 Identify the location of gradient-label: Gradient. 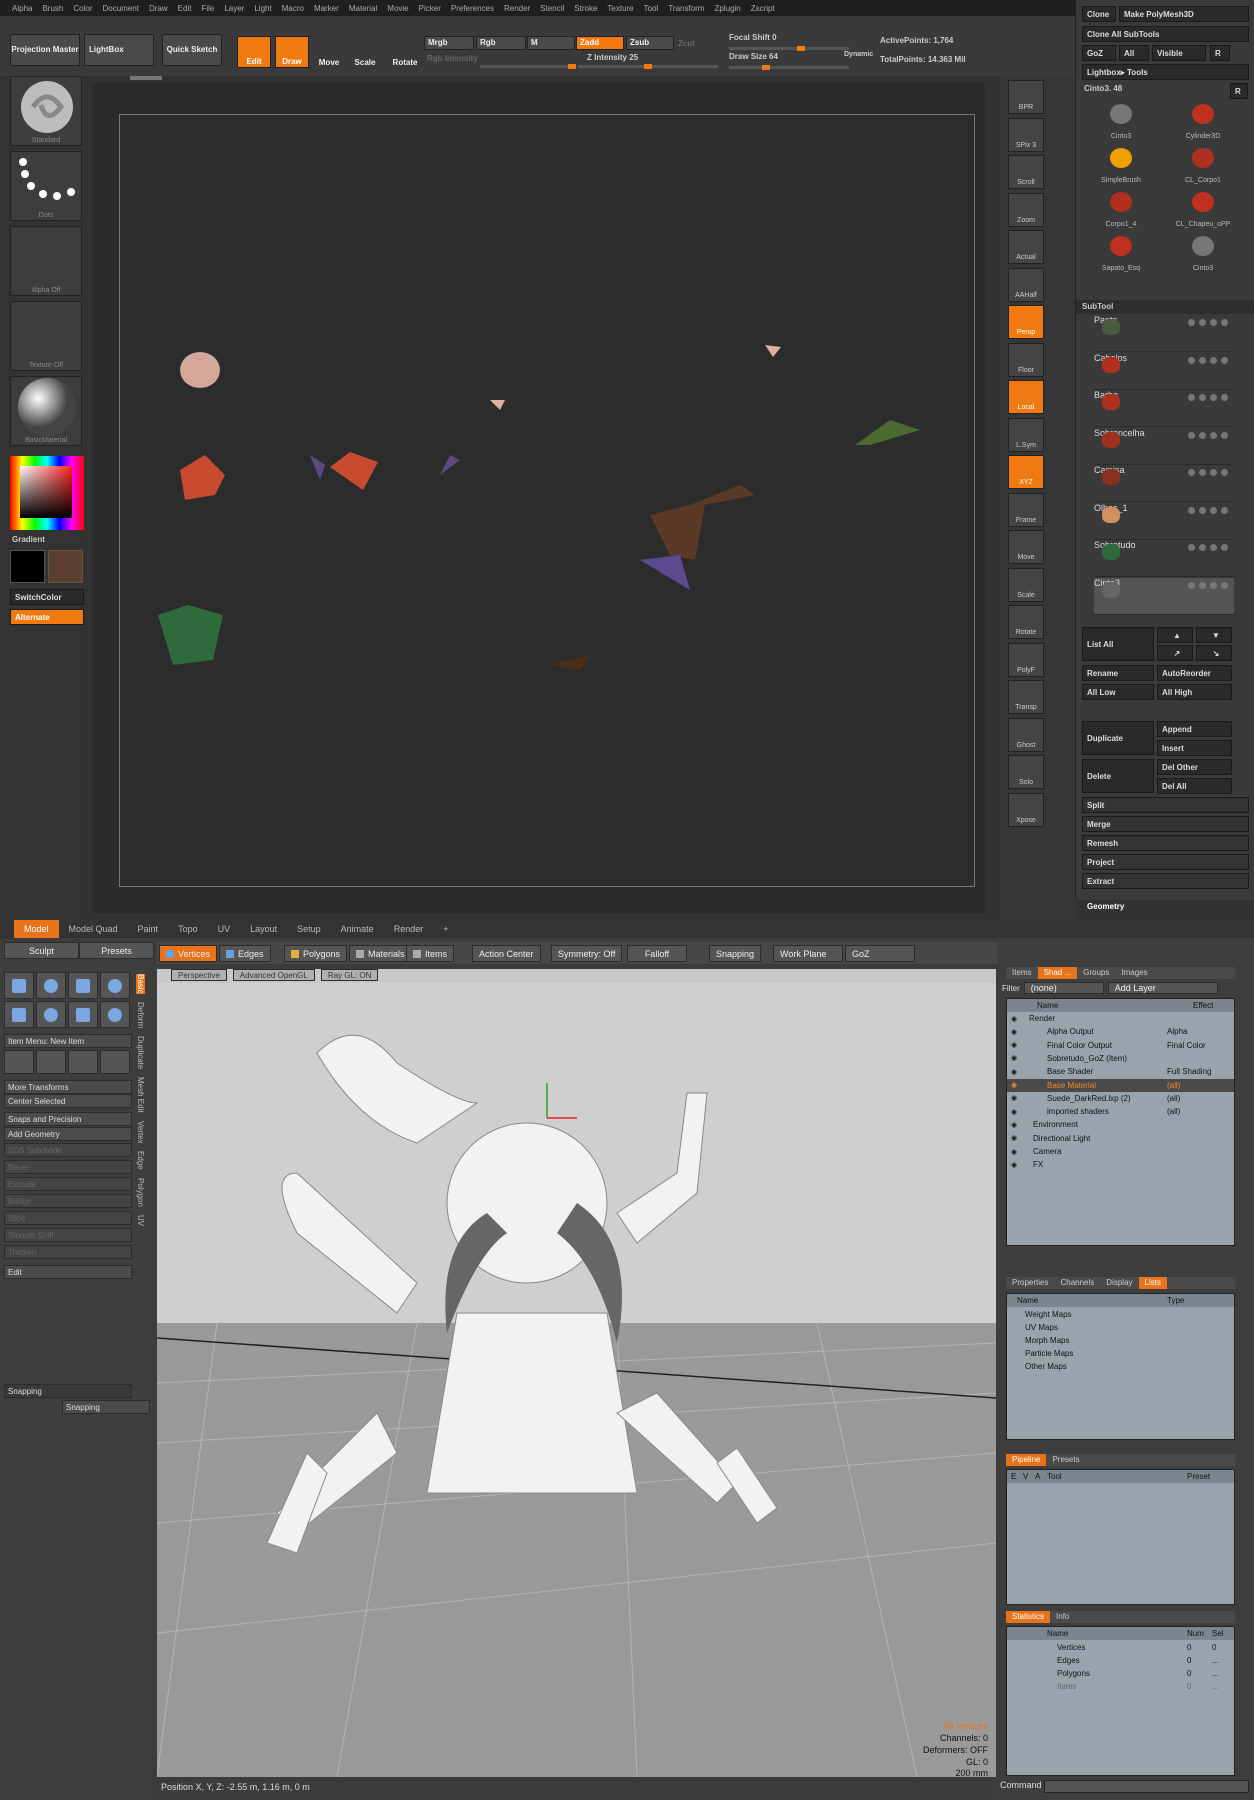
(28, 539).